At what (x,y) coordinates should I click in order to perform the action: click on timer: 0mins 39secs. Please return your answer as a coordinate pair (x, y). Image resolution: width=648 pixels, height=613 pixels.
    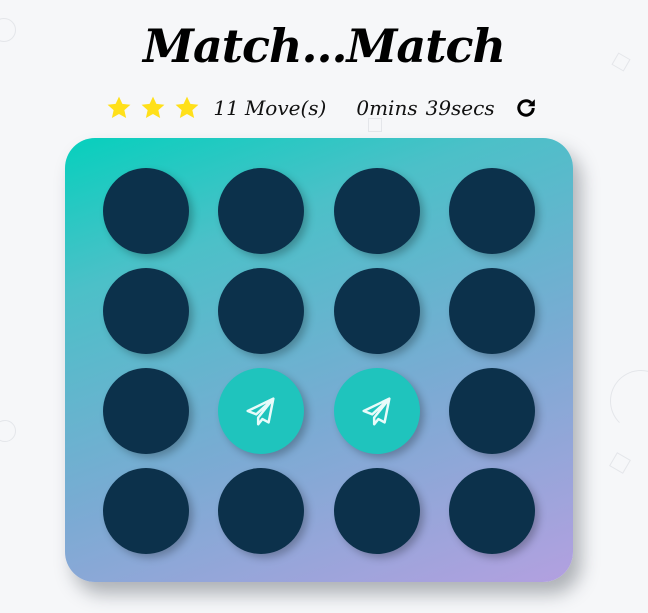
    Looking at the image, I should click on (425, 108).